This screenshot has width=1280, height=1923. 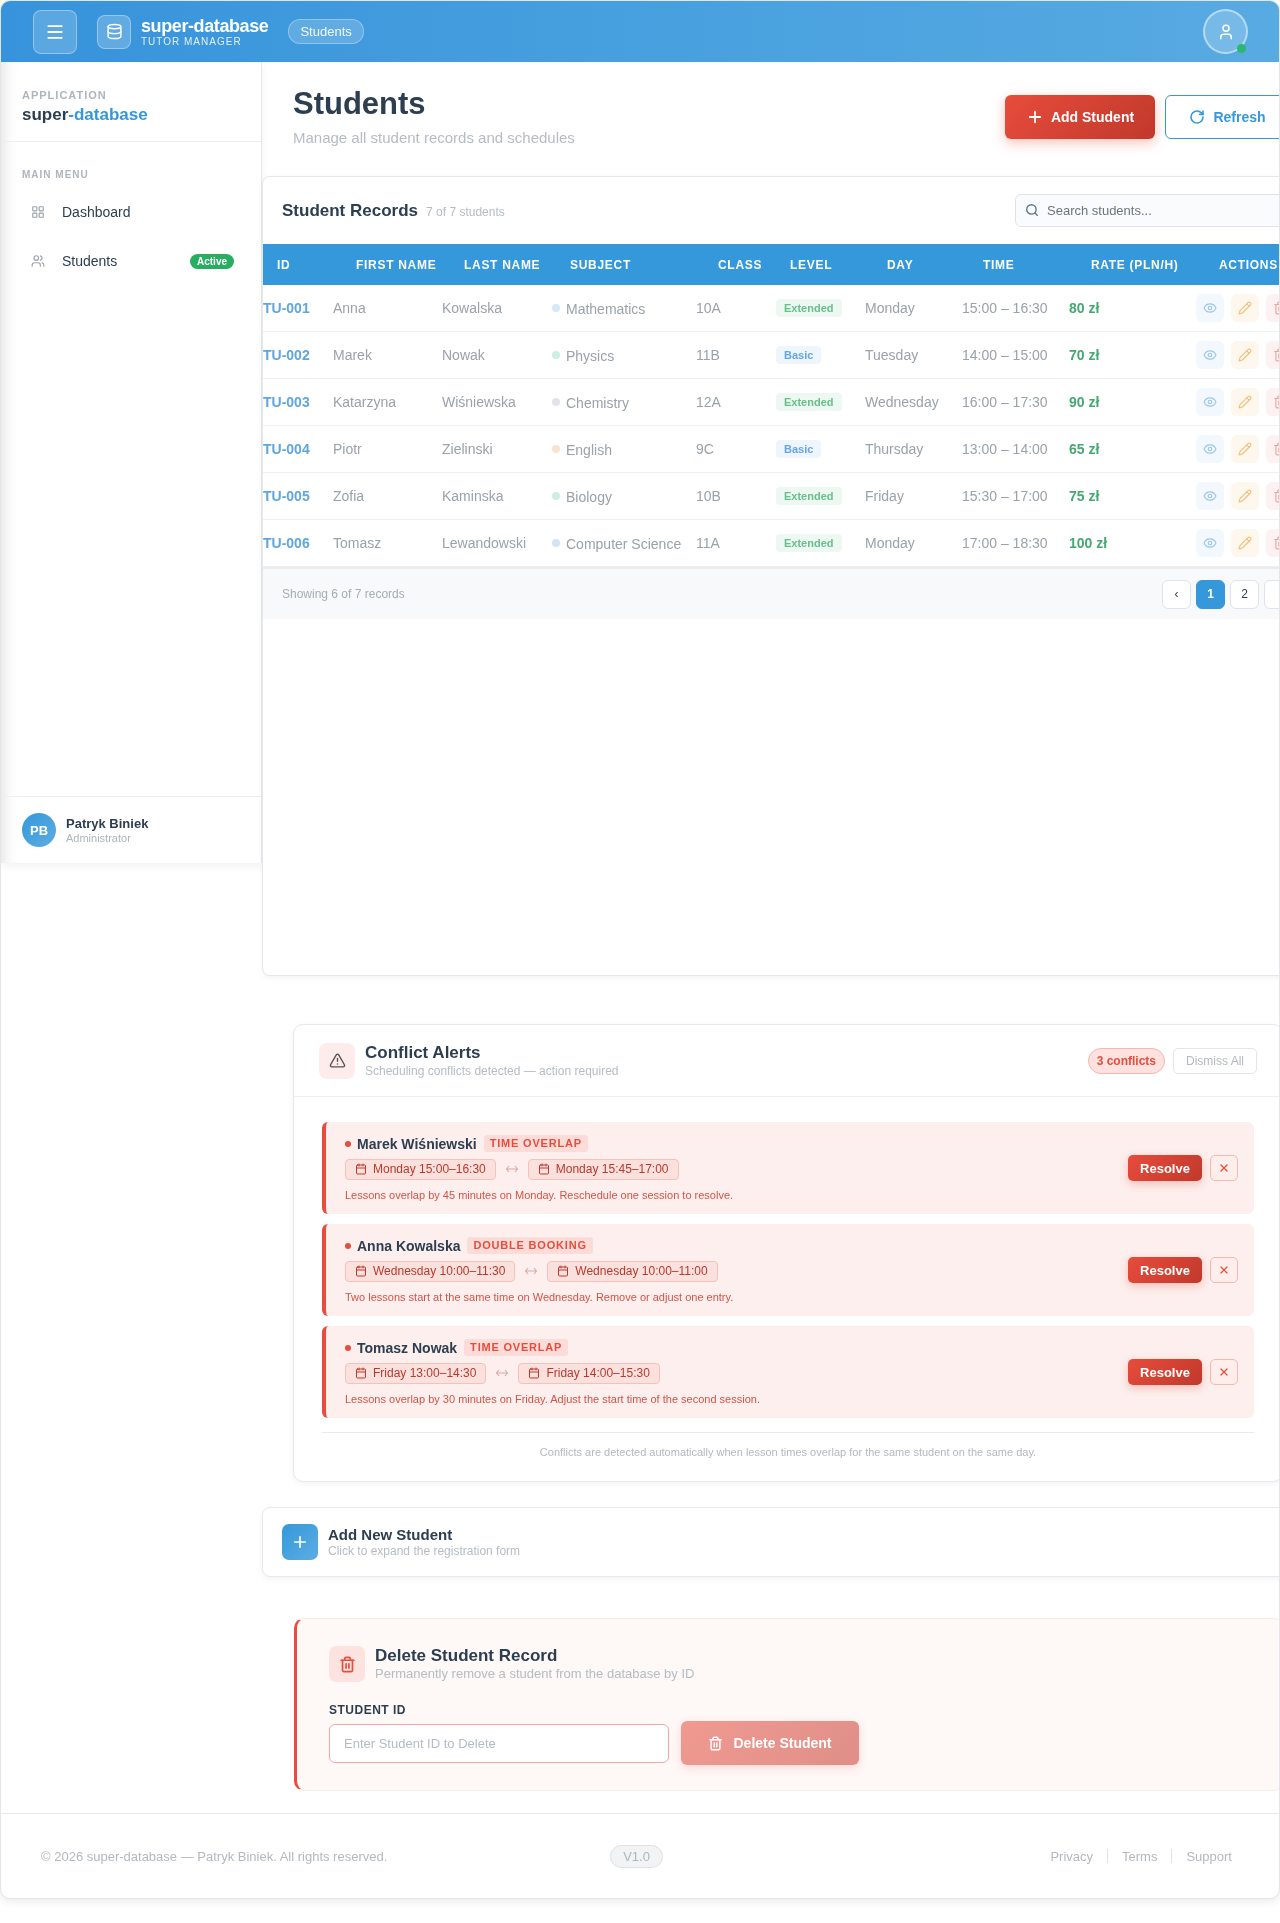 What do you see at coordinates (1005, 496) in the screenshot?
I see `table-cell: 15:30 – 17:00` at bounding box center [1005, 496].